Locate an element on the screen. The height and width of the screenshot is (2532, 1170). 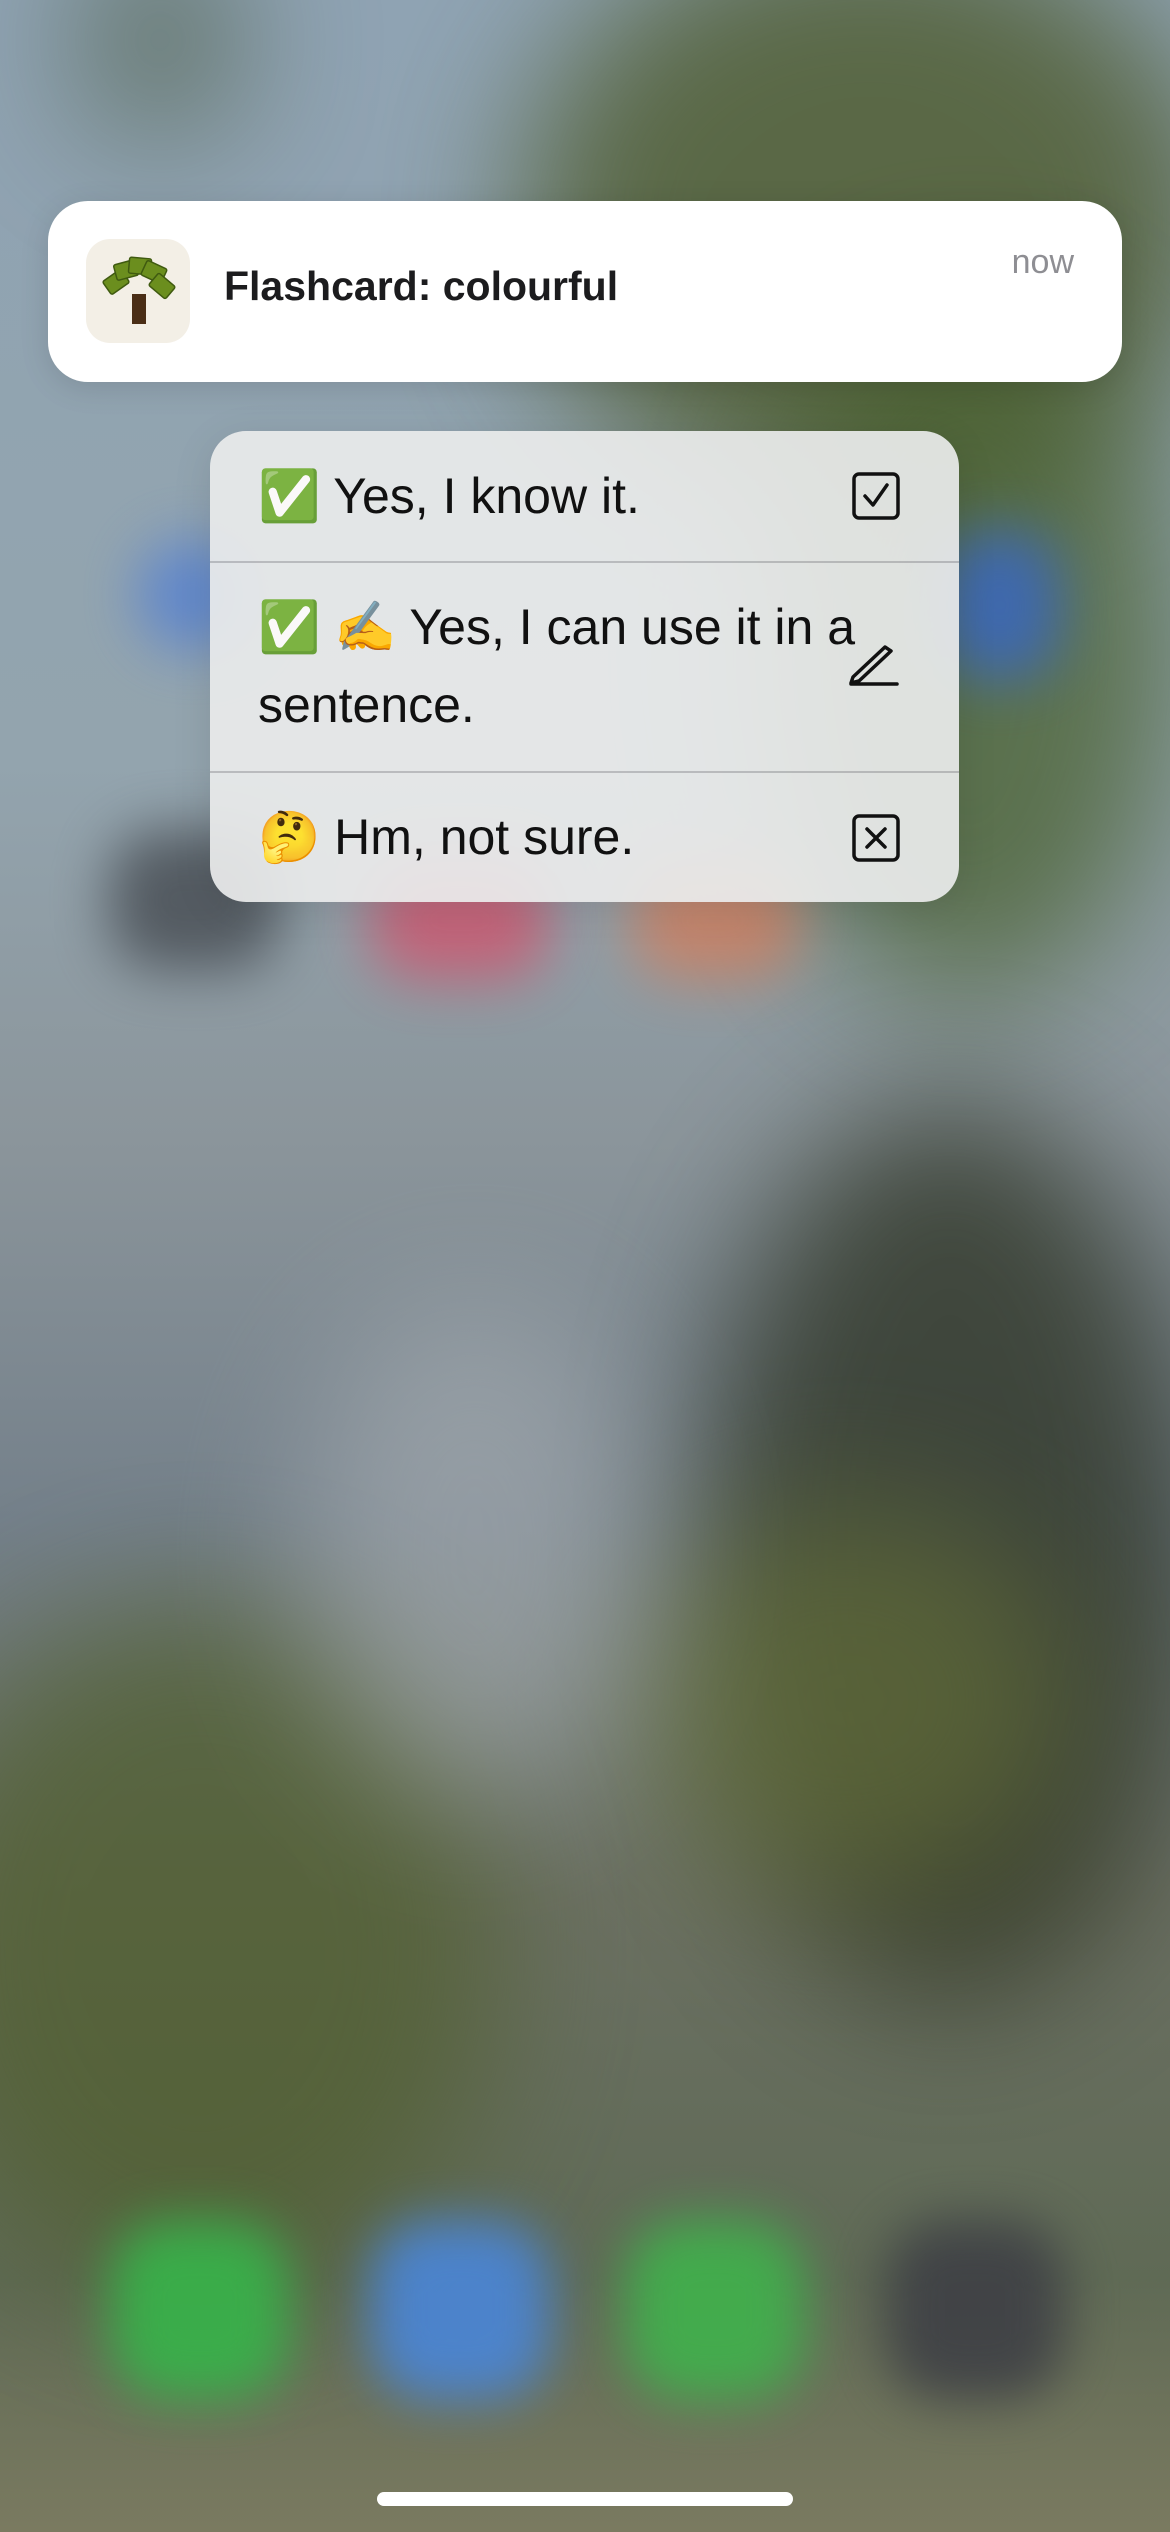
action-use-in-sentence: ✅ ✍️ Yes, I can use it in a sentence. is located at coordinates (584, 667).